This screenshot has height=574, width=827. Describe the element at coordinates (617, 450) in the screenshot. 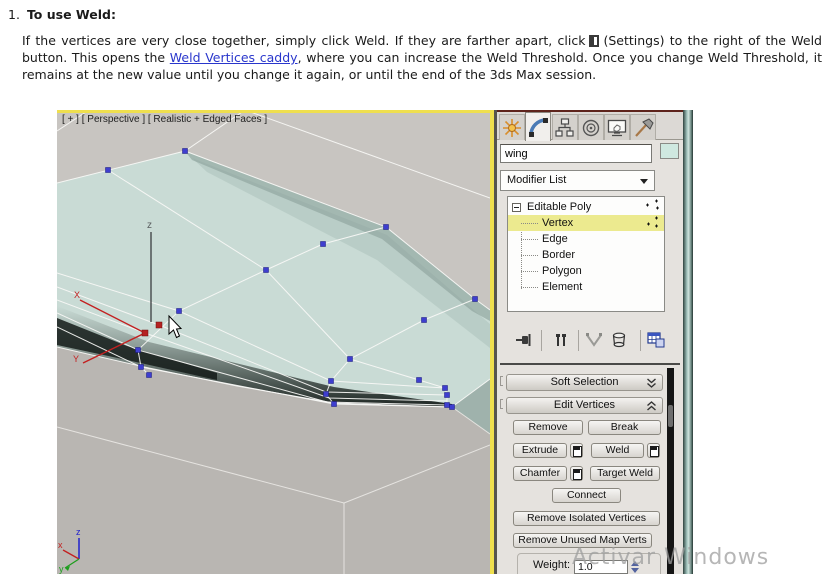

I see `weld-button: Weld` at that location.